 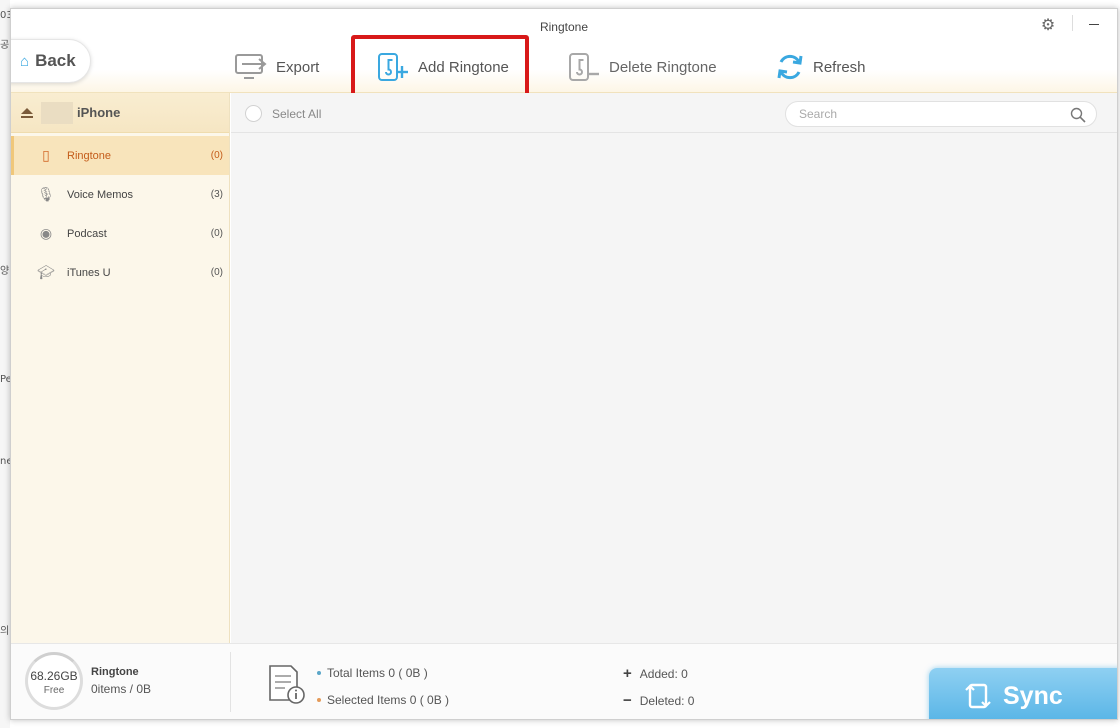 I want to click on background-window-edge, so click(x=5, y=364).